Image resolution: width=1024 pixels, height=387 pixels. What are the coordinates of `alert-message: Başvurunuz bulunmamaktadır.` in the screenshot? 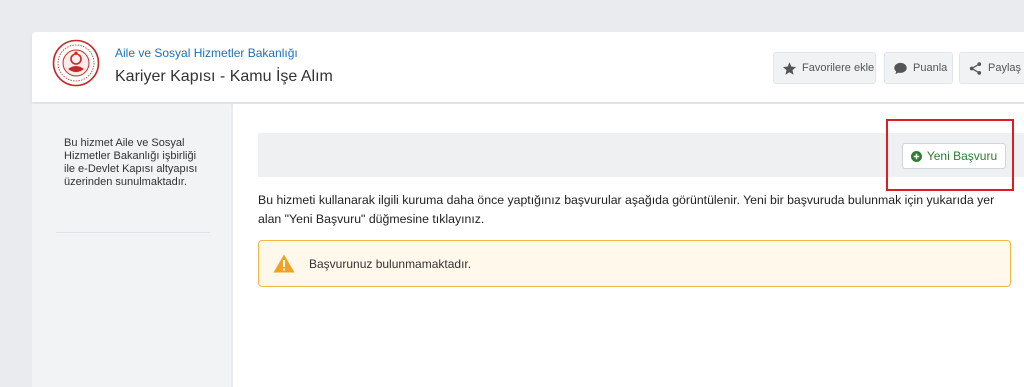 It's located at (390, 264).